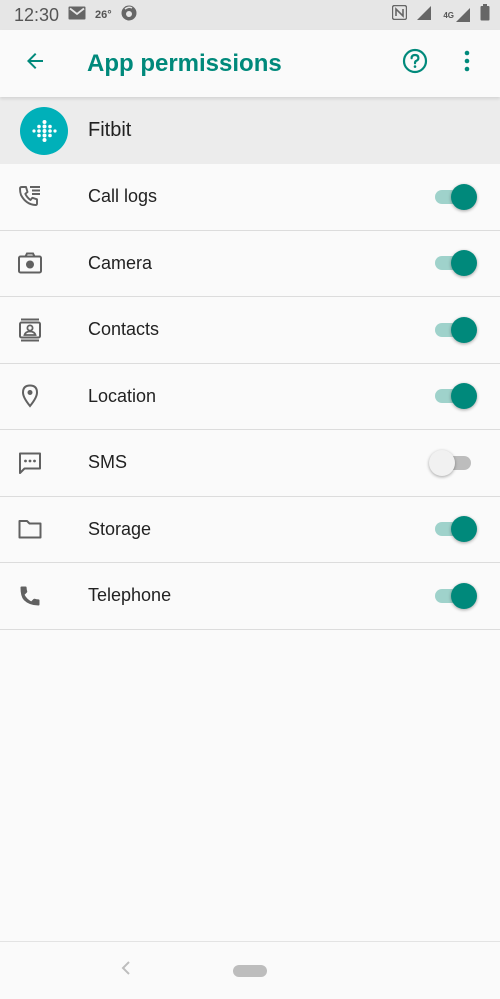  What do you see at coordinates (30, 197) in the screenshot?
I see `call-log-icon` at bounding box center [30, 197].